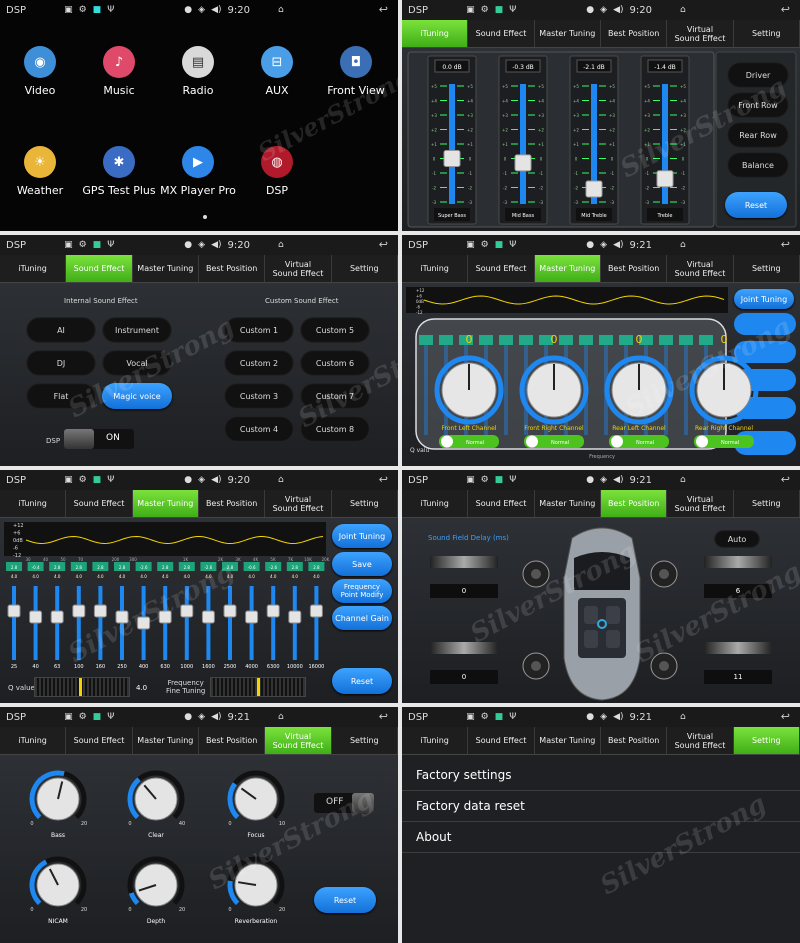  I want to click on band-400: -2.6 4.0 400, so click(143, 616).